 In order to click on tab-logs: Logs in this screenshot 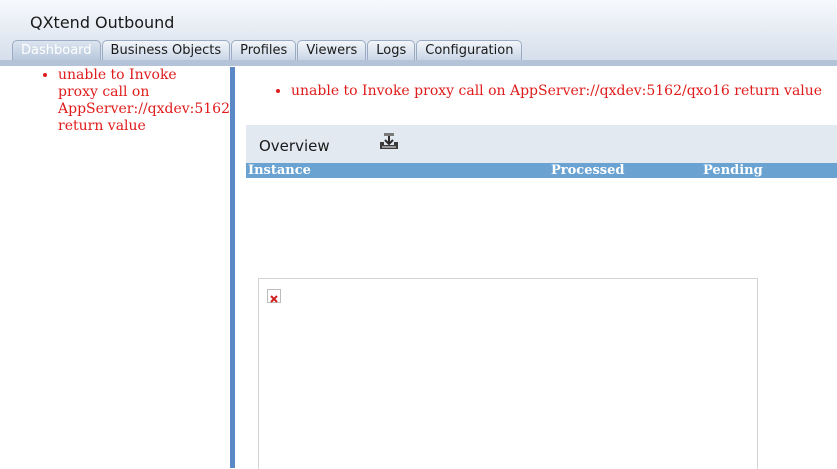, I will do `click(391, 50)`.